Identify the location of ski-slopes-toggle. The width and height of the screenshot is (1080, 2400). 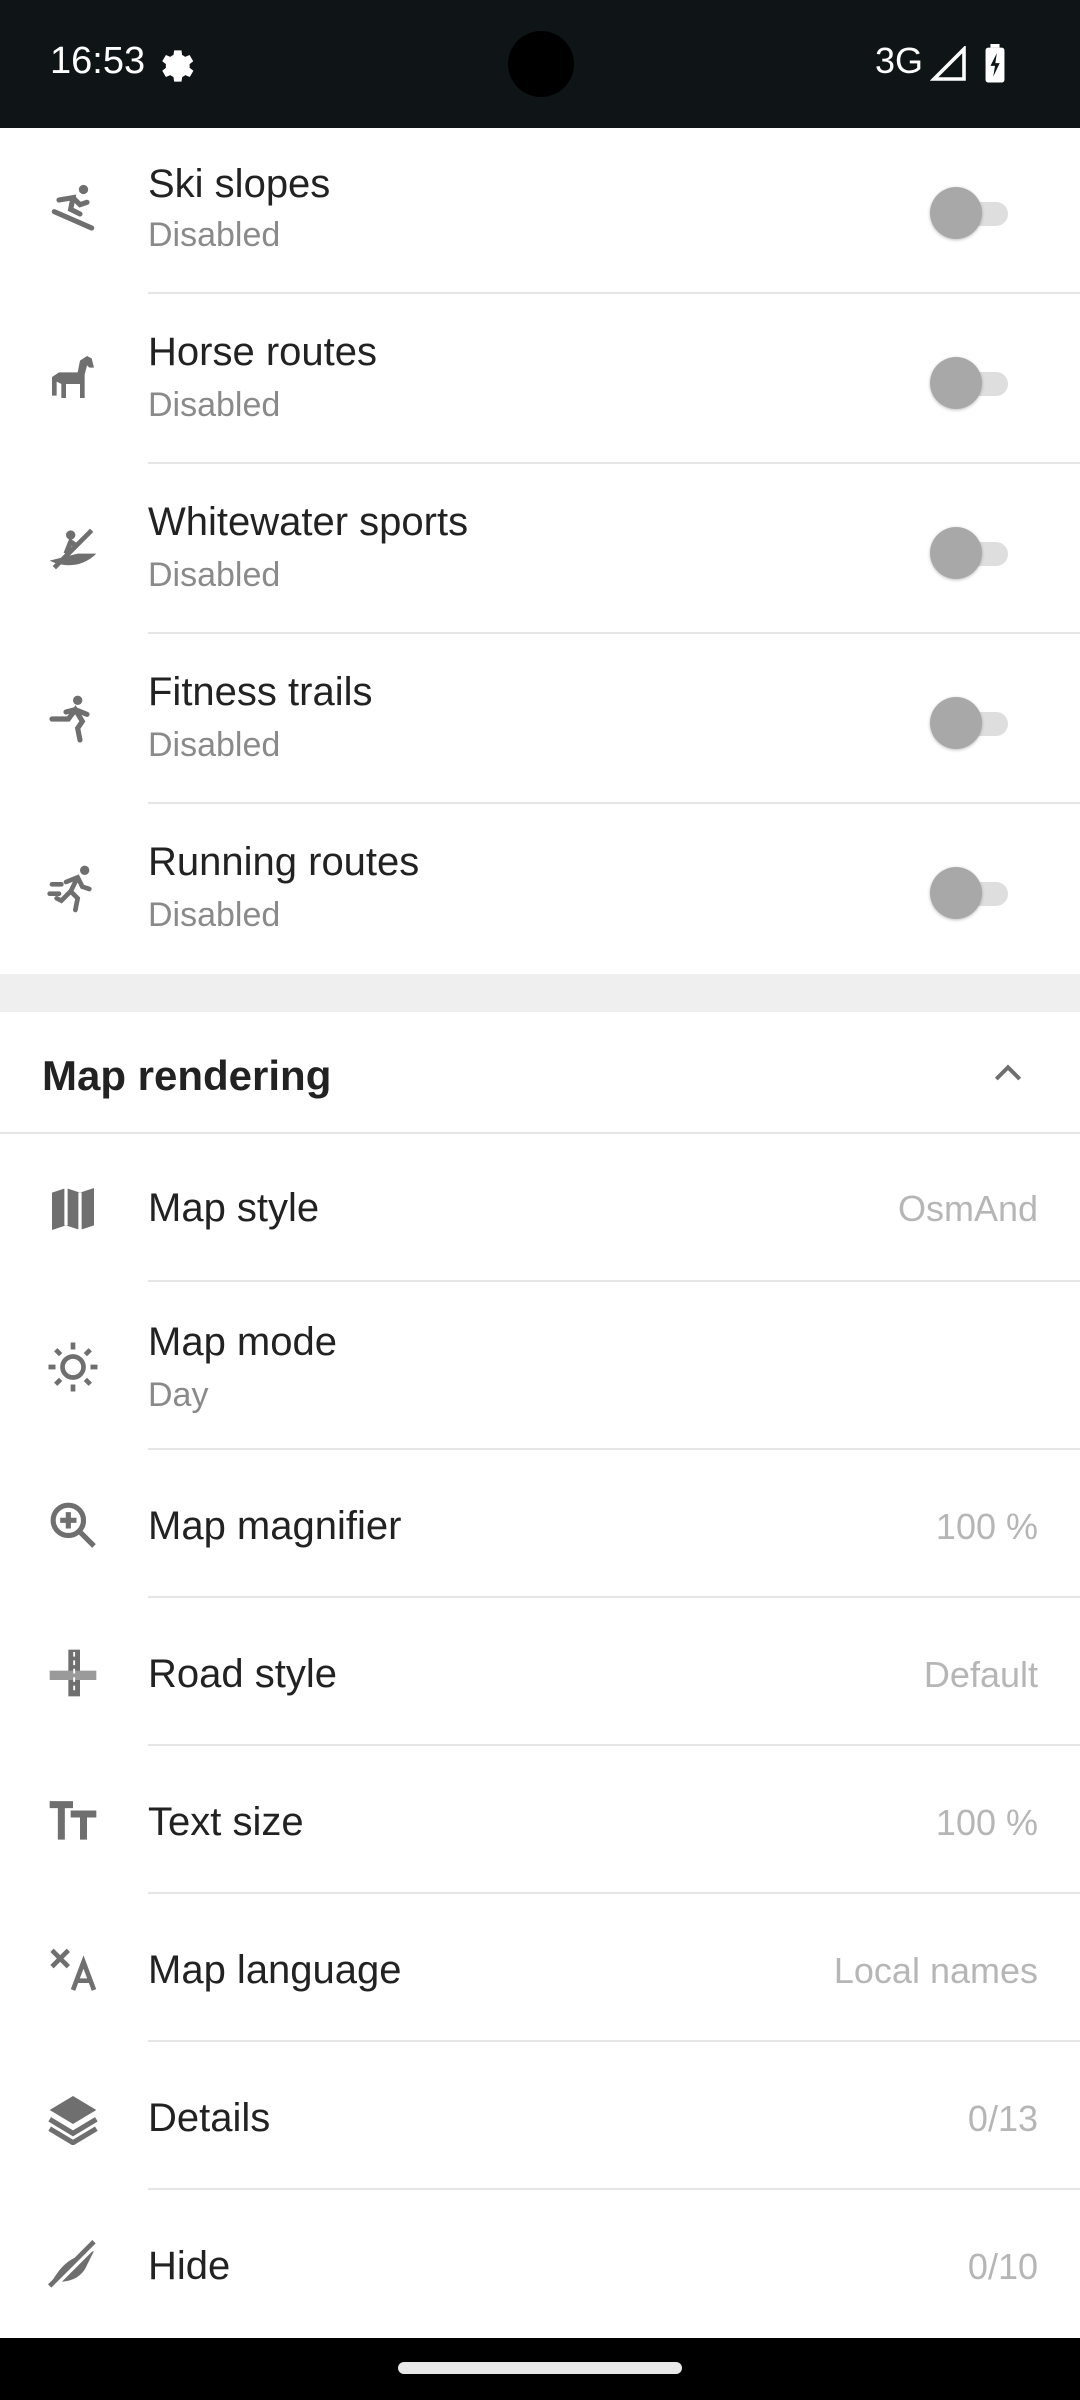
(970, 212).